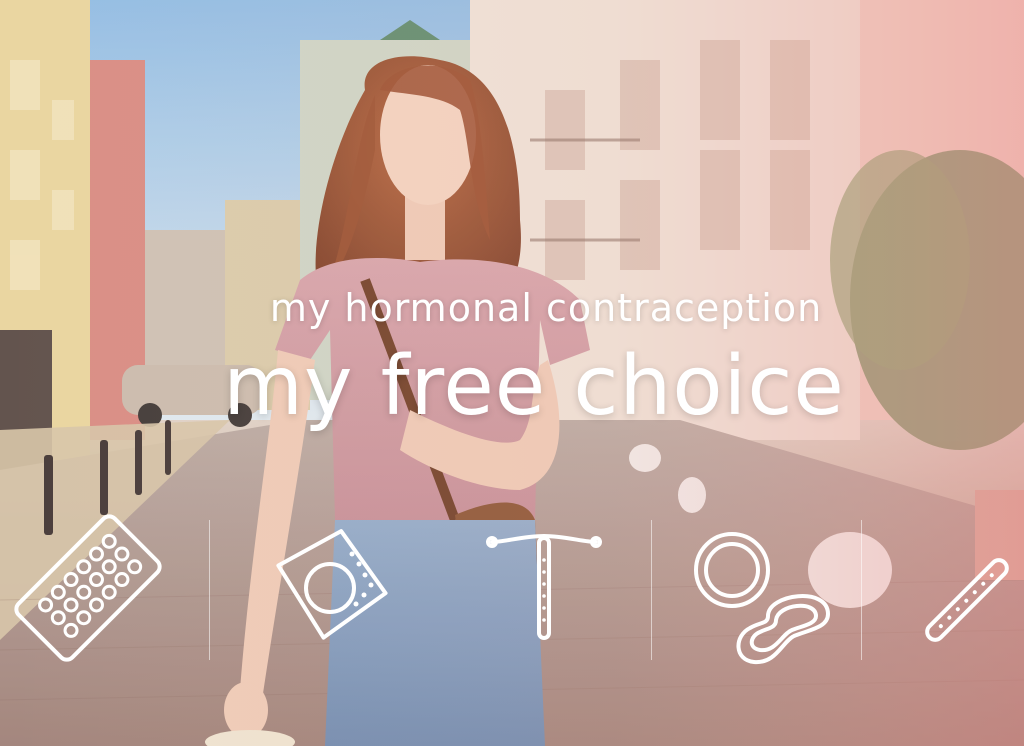 The image size is (1024, 746). I want to click on contraceptive-patch-icon, so click(332, 584).